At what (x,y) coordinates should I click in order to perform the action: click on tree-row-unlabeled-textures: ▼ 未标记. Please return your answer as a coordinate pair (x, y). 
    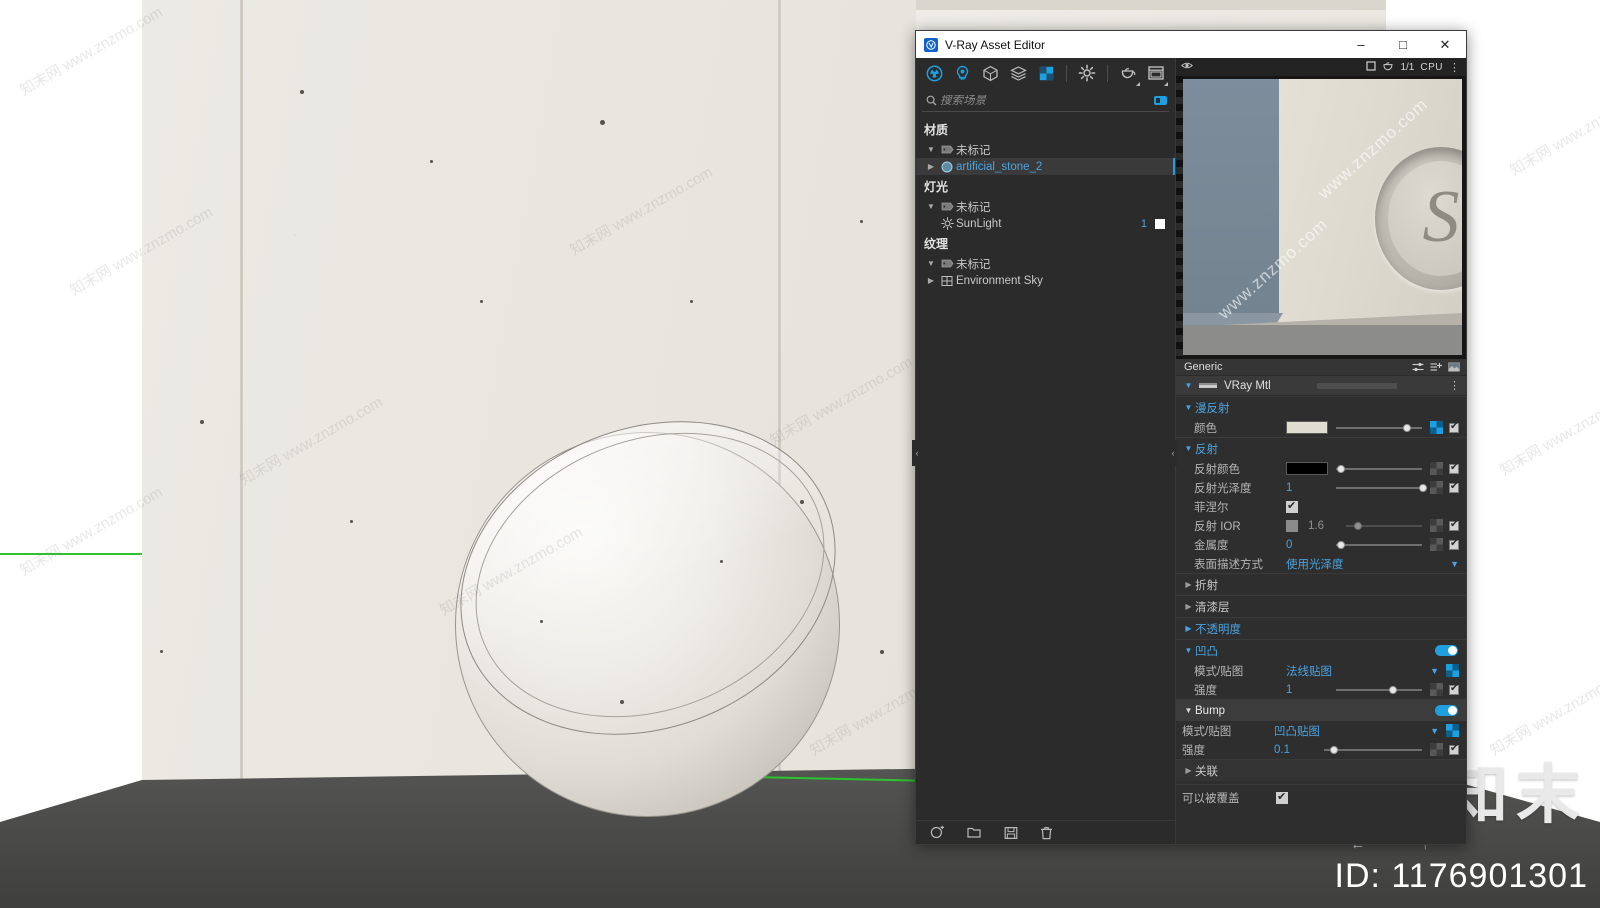
    Looking at the image, I should click on (1045, 263).